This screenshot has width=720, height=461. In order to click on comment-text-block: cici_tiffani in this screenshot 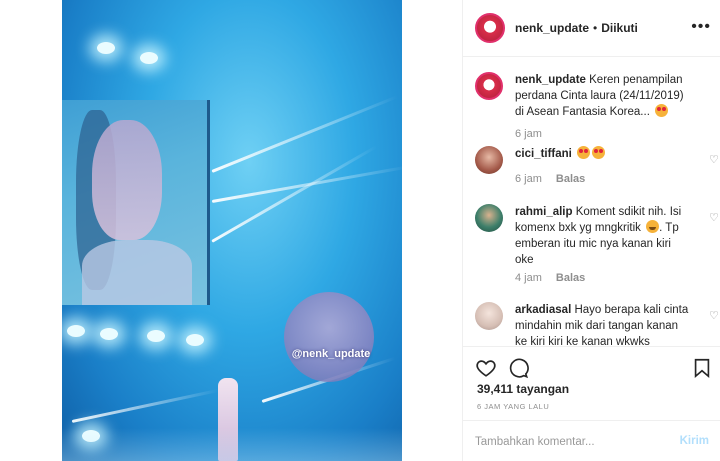, I will do `click(603, 154)`.